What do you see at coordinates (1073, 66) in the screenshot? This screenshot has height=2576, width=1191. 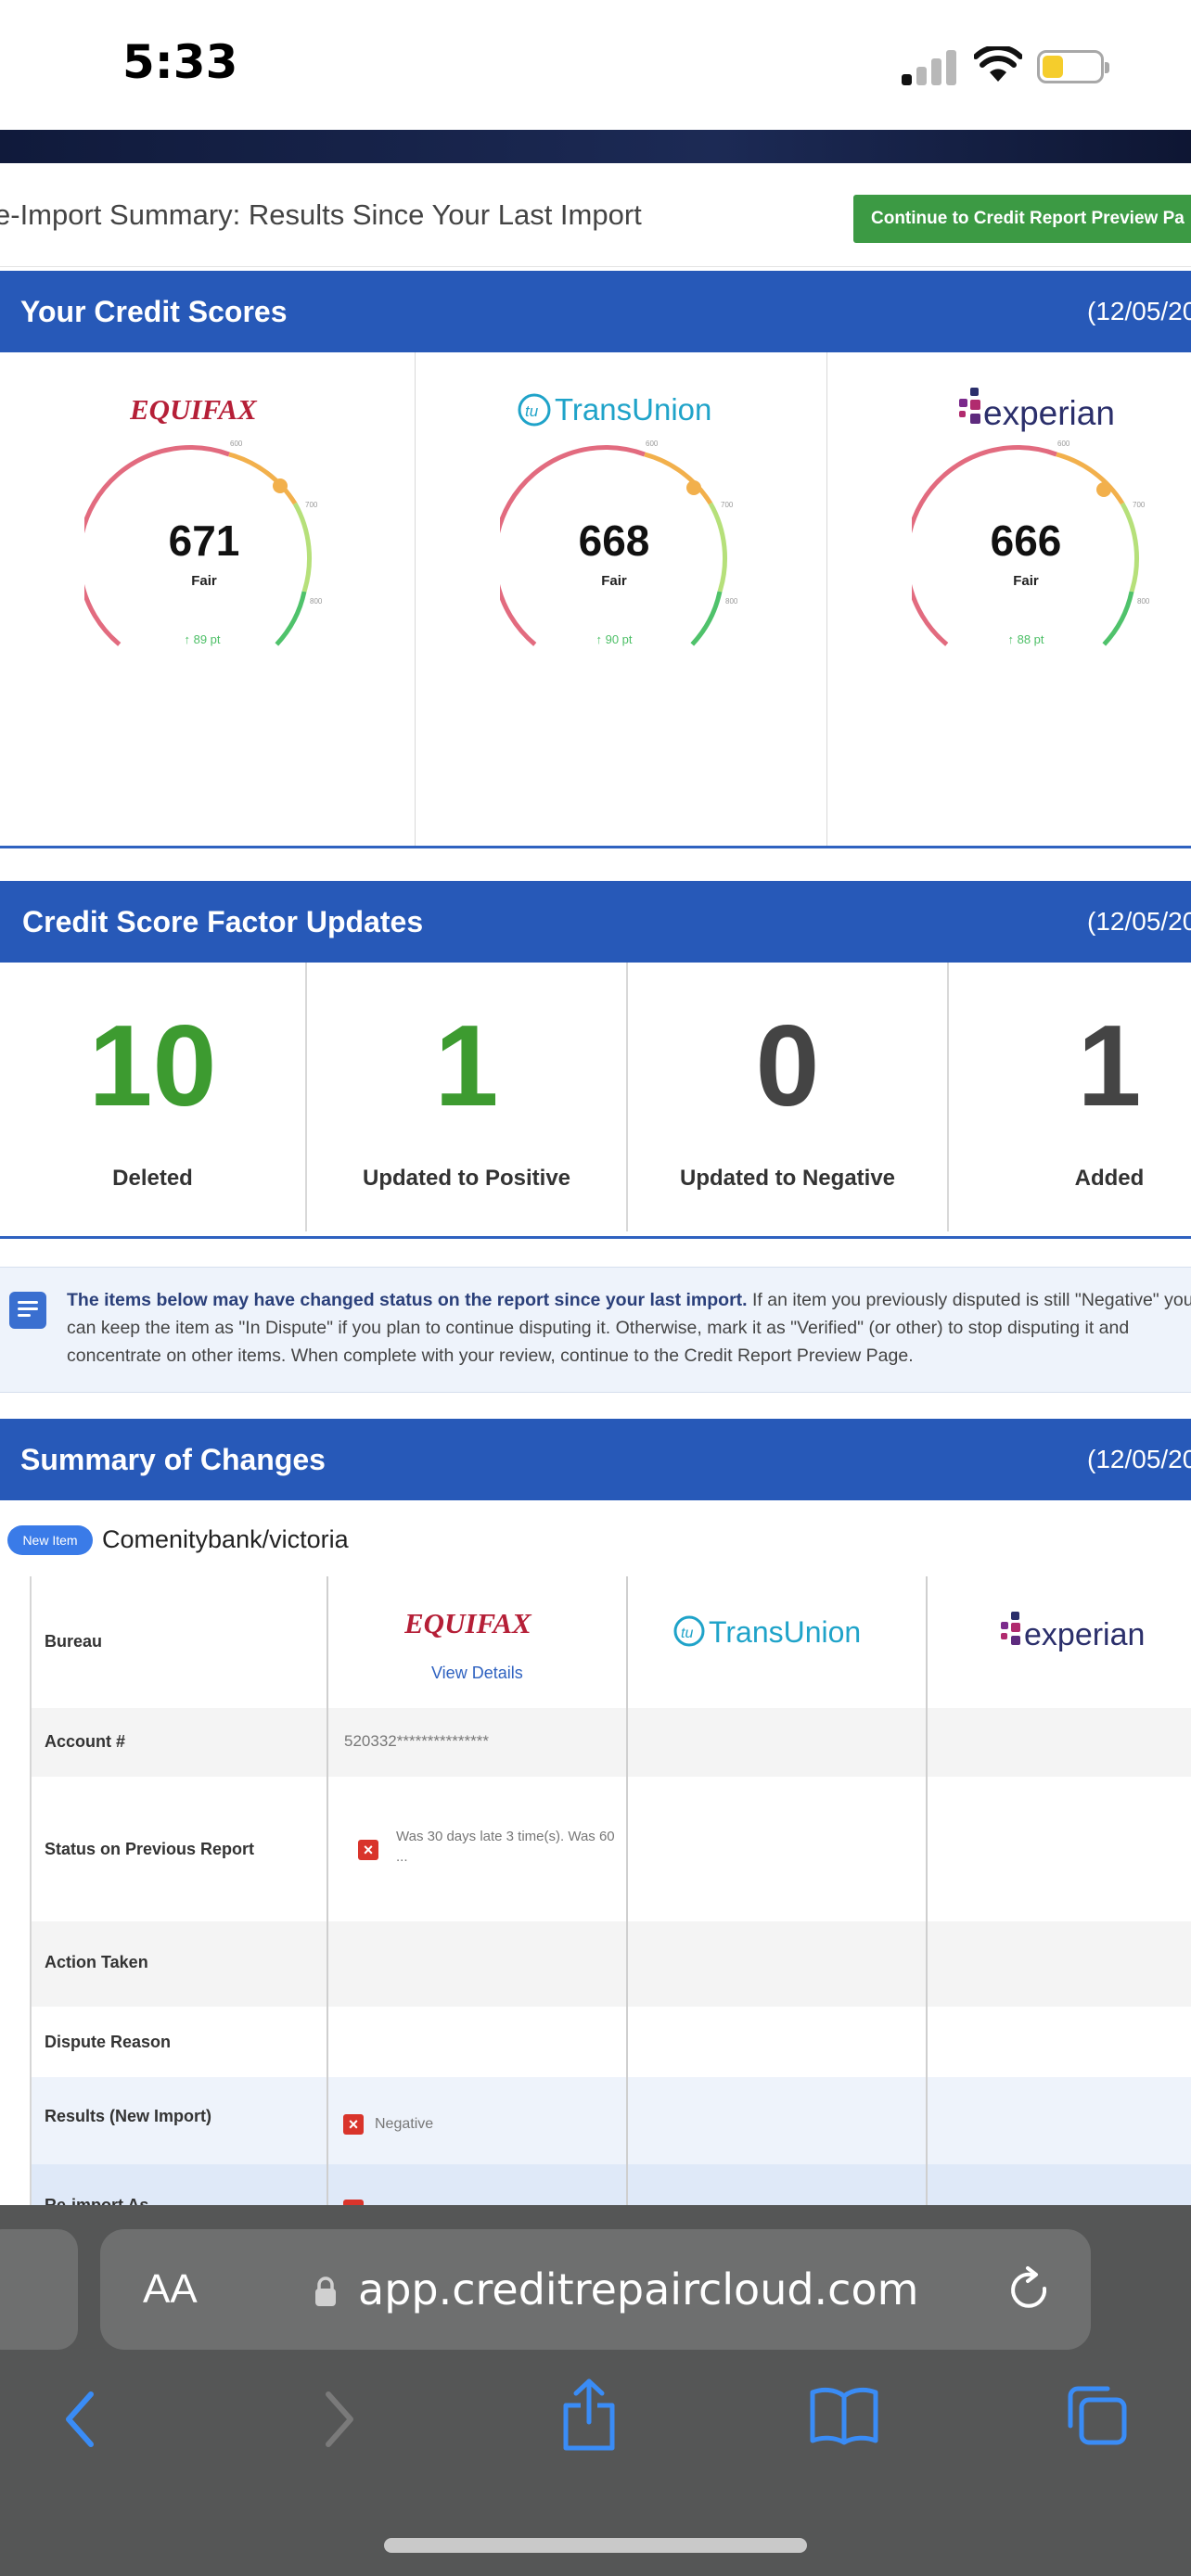 I see `battery-icon` at bounding box center [1073, 66].